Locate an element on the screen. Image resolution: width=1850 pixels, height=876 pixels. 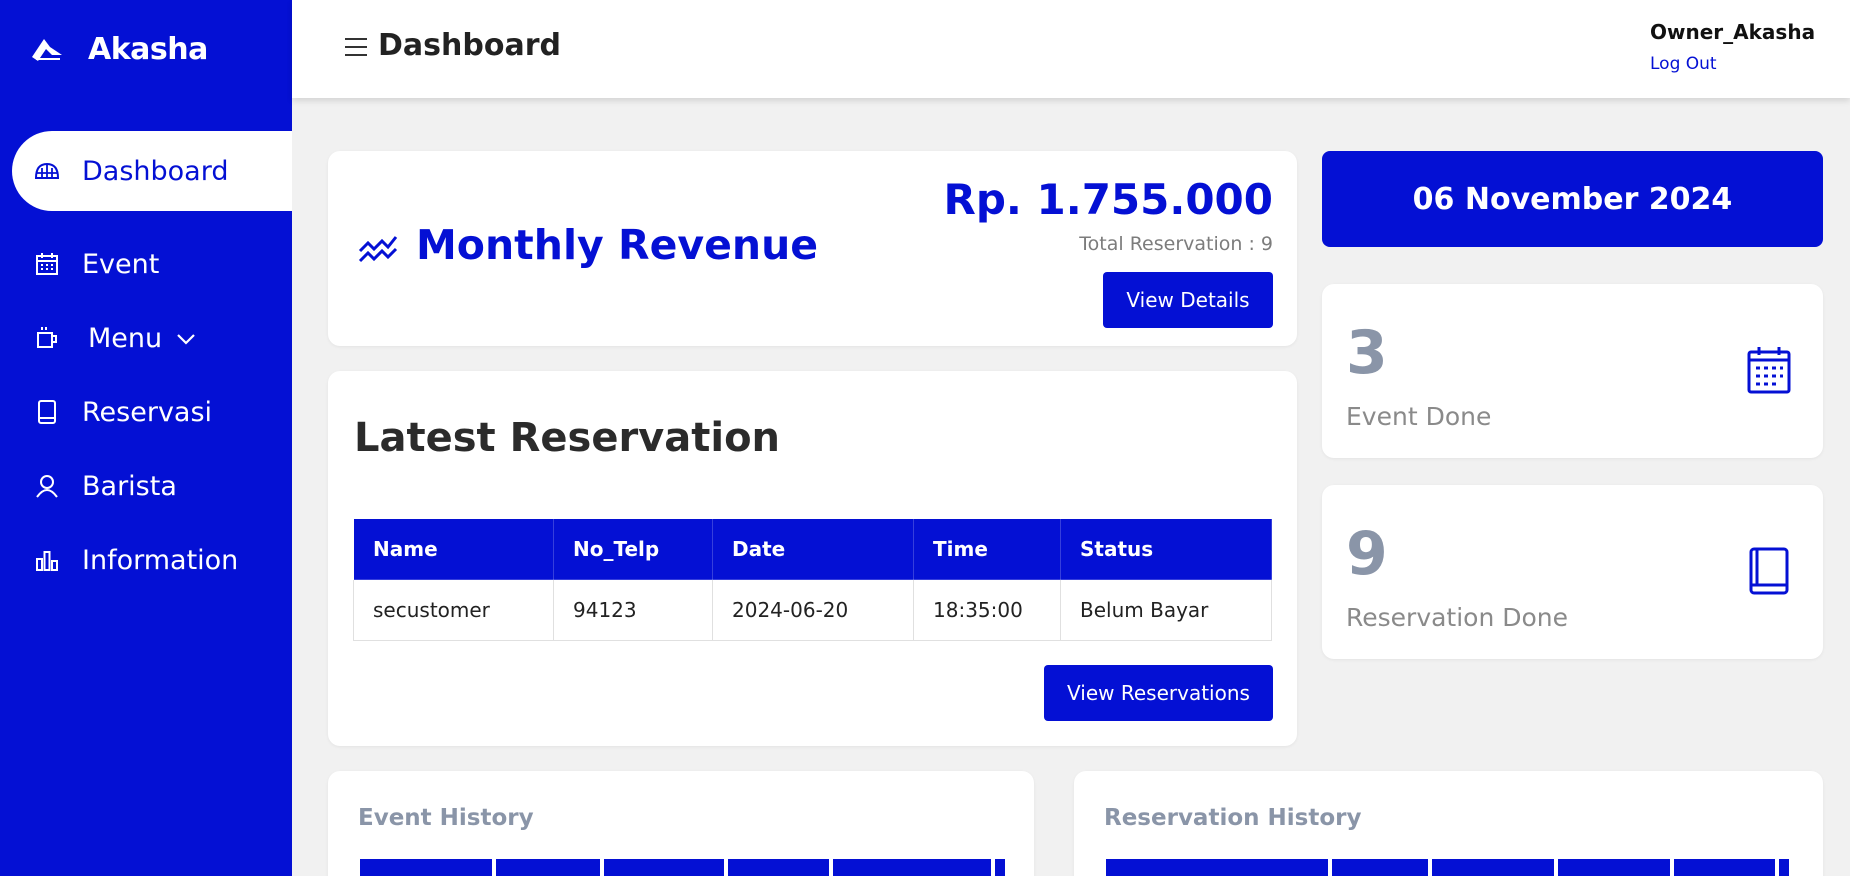
event-done-card: 3 Event Done is located at coordinates (1572, 371).